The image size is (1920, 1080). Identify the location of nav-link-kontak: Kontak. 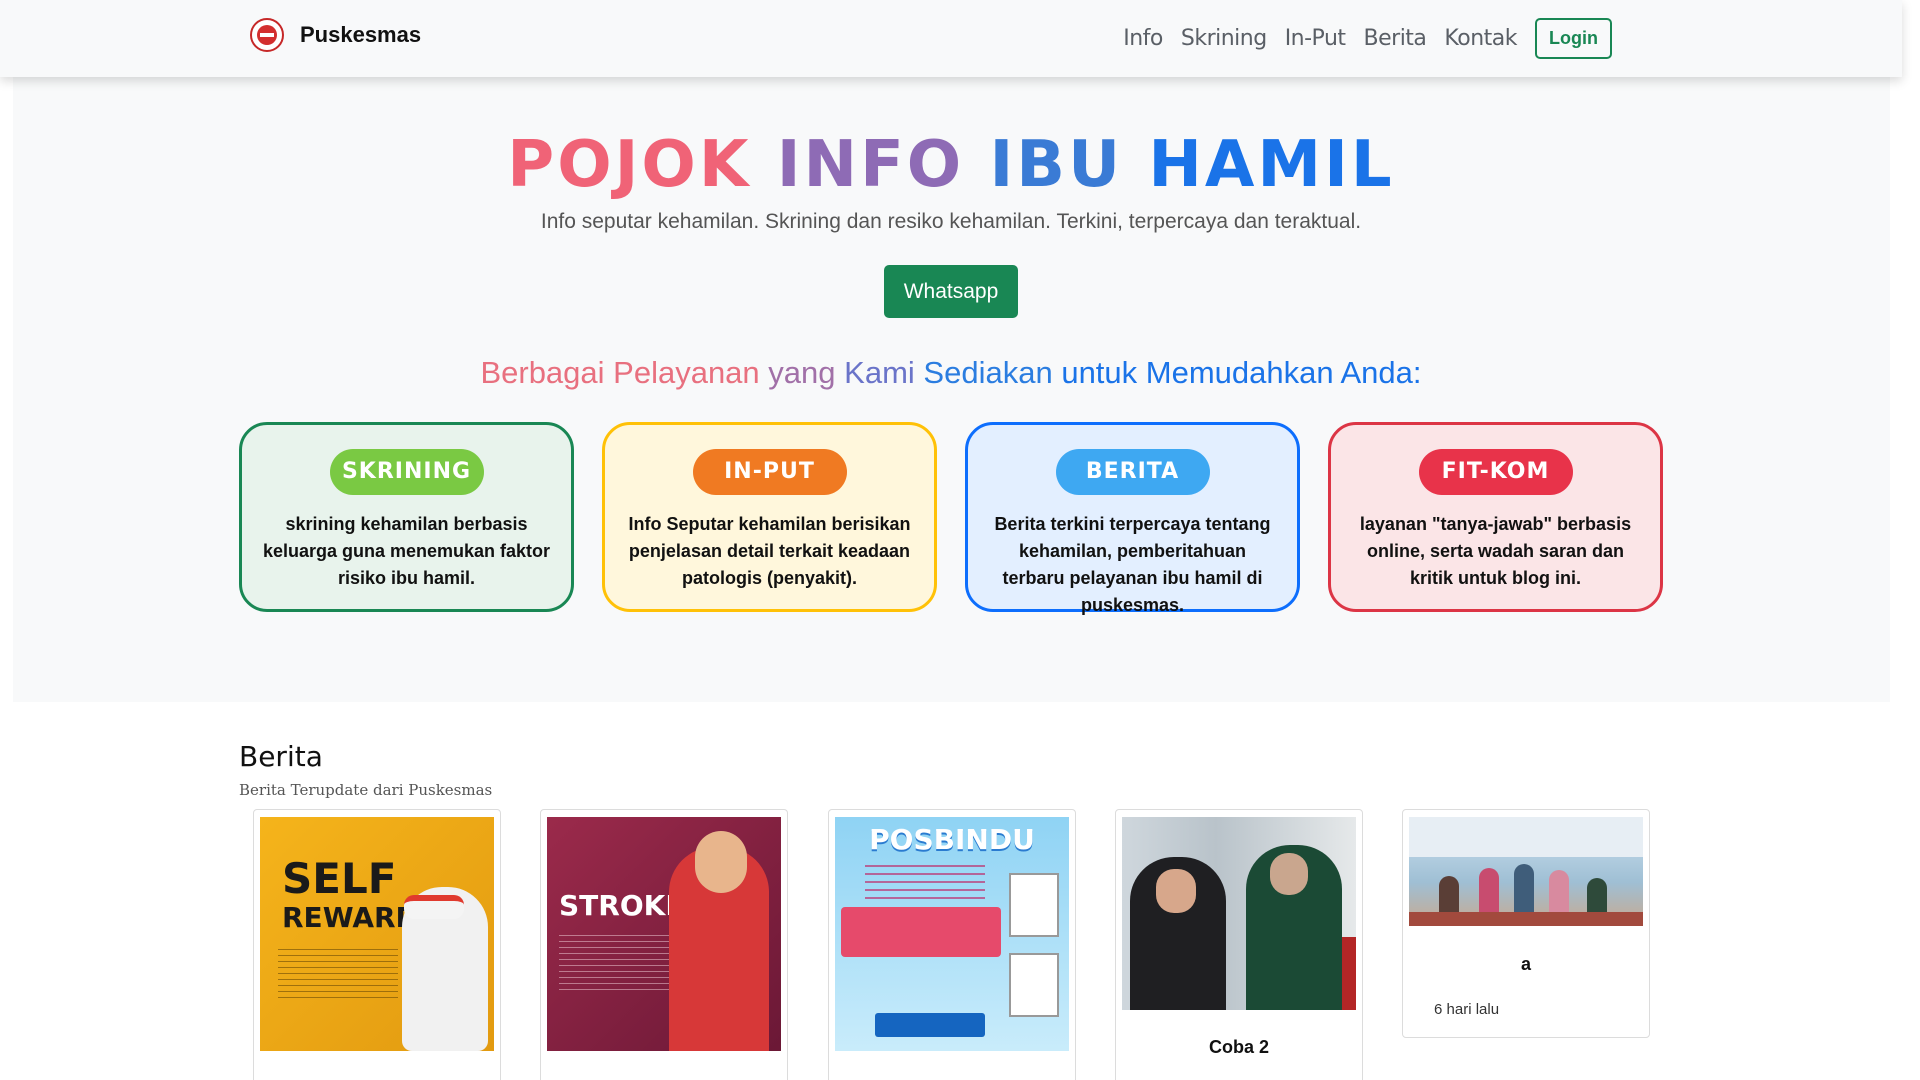
(1480, 38).